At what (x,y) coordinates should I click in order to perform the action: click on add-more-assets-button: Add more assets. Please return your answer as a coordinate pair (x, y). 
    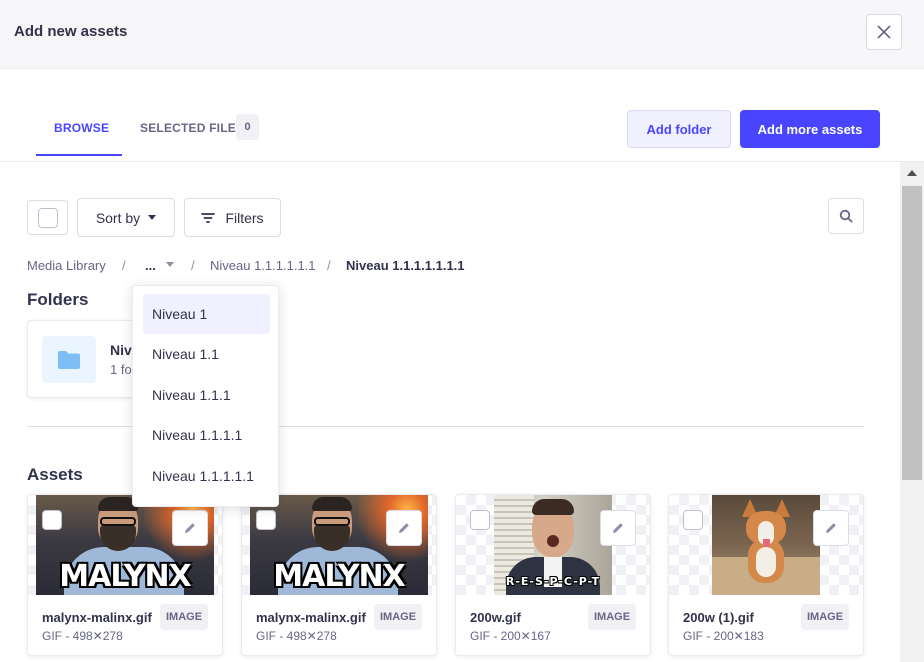
    Looking at the image, I should click on (810, 129).